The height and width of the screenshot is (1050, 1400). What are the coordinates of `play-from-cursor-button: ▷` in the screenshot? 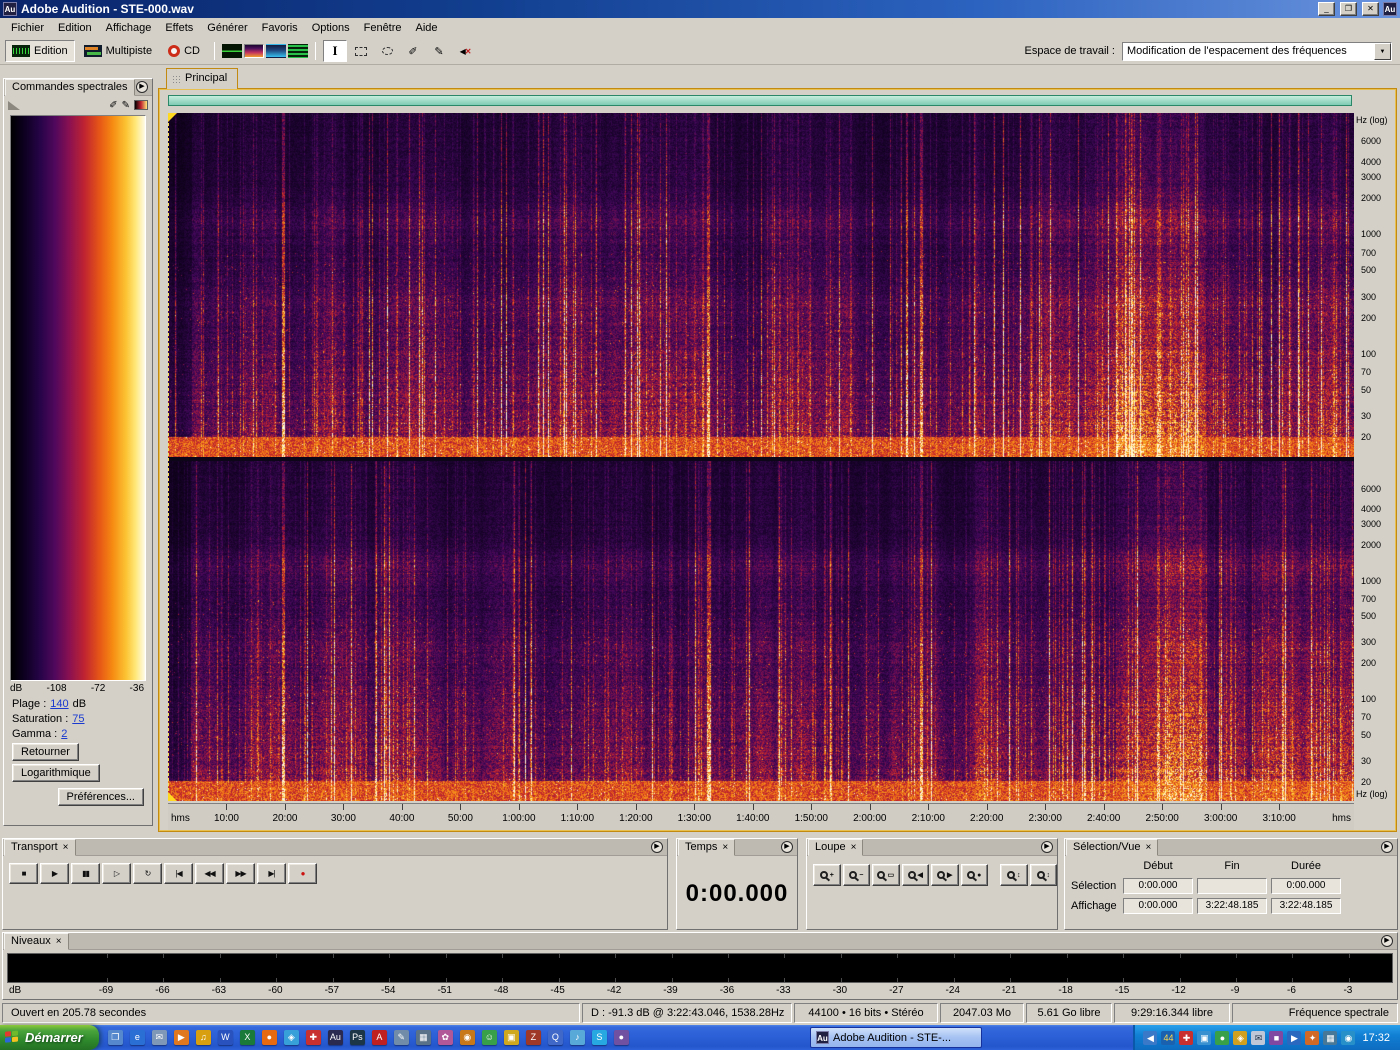 It's located at (116, 873).